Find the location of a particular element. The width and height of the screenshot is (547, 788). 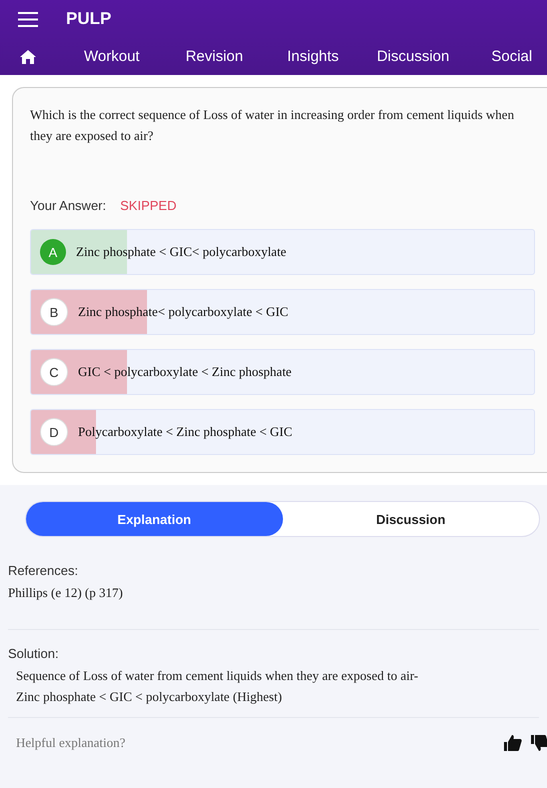

option-text: GIC < polycarboxylate < Zinc phosphate is located at coordinates (185, 372).